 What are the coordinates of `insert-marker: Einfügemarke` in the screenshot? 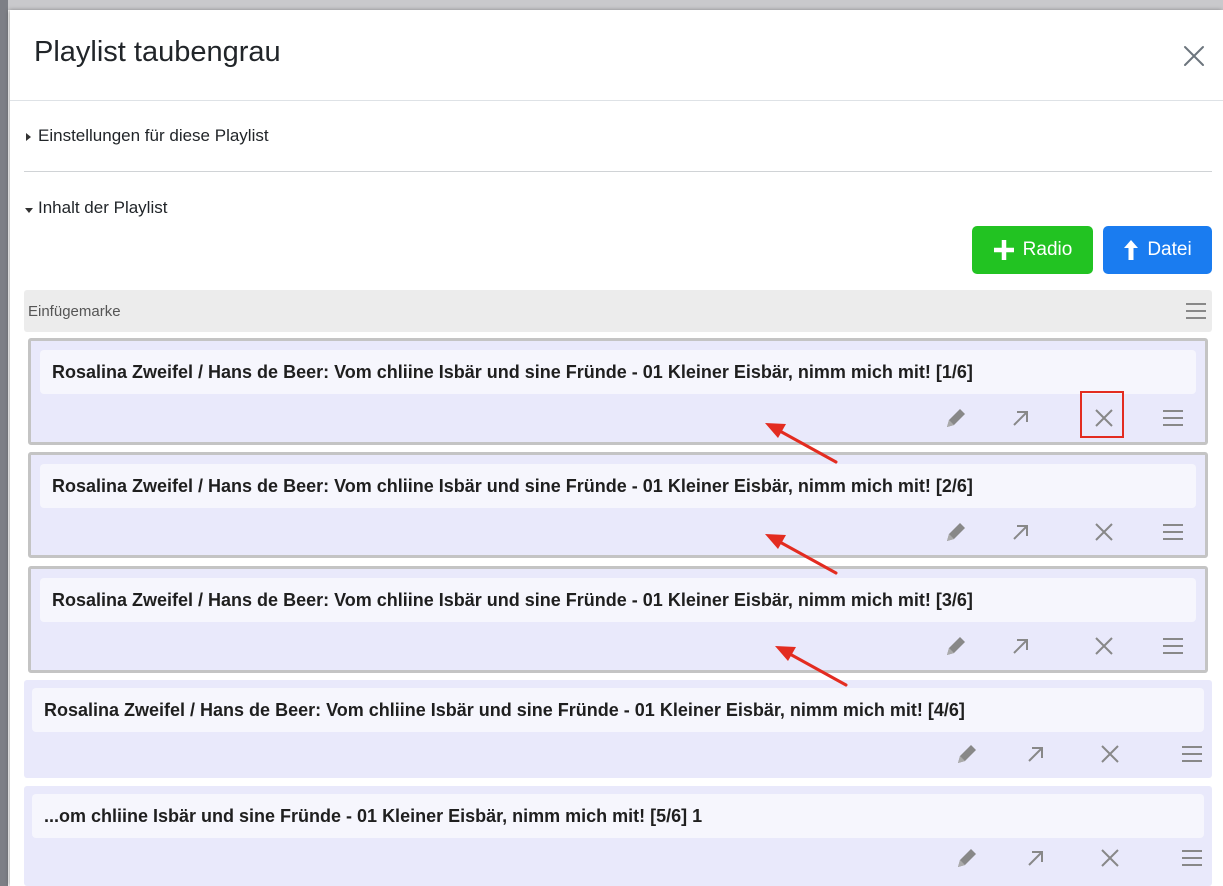 It's located at (618, 311).